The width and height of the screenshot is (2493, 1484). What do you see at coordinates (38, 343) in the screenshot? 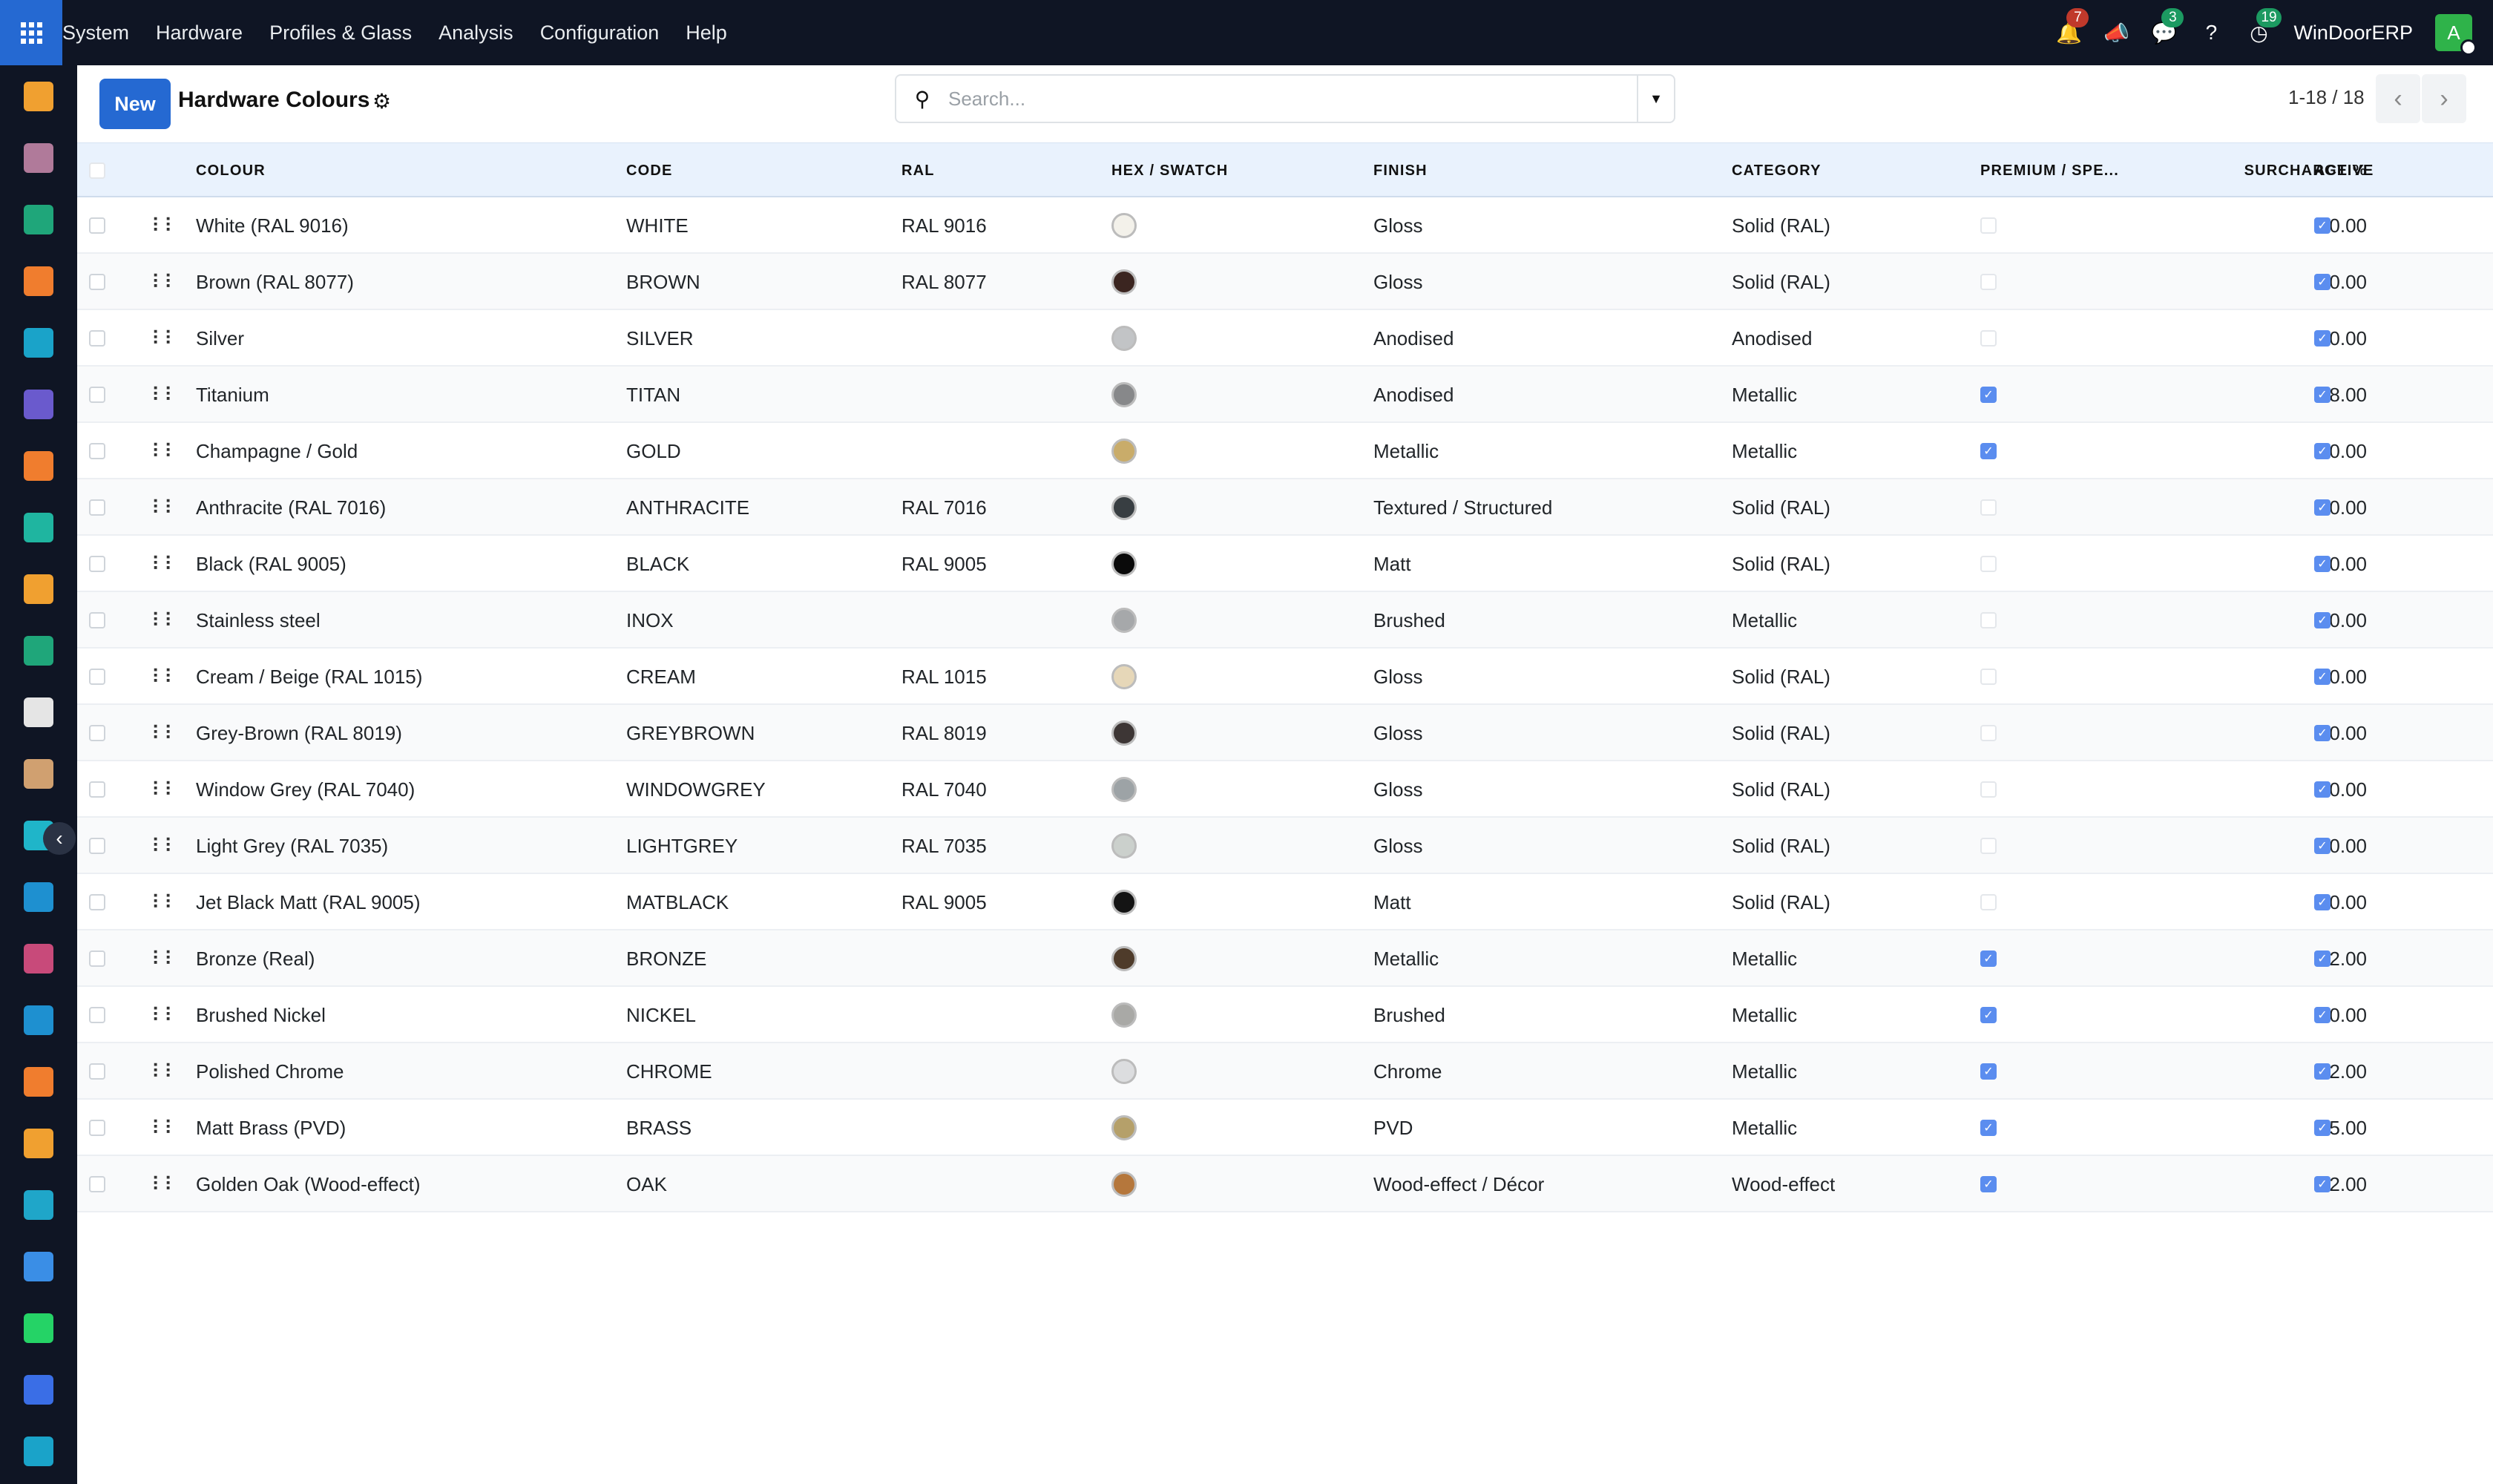
I see `website-app-icon` at bounding box center [38, 343].